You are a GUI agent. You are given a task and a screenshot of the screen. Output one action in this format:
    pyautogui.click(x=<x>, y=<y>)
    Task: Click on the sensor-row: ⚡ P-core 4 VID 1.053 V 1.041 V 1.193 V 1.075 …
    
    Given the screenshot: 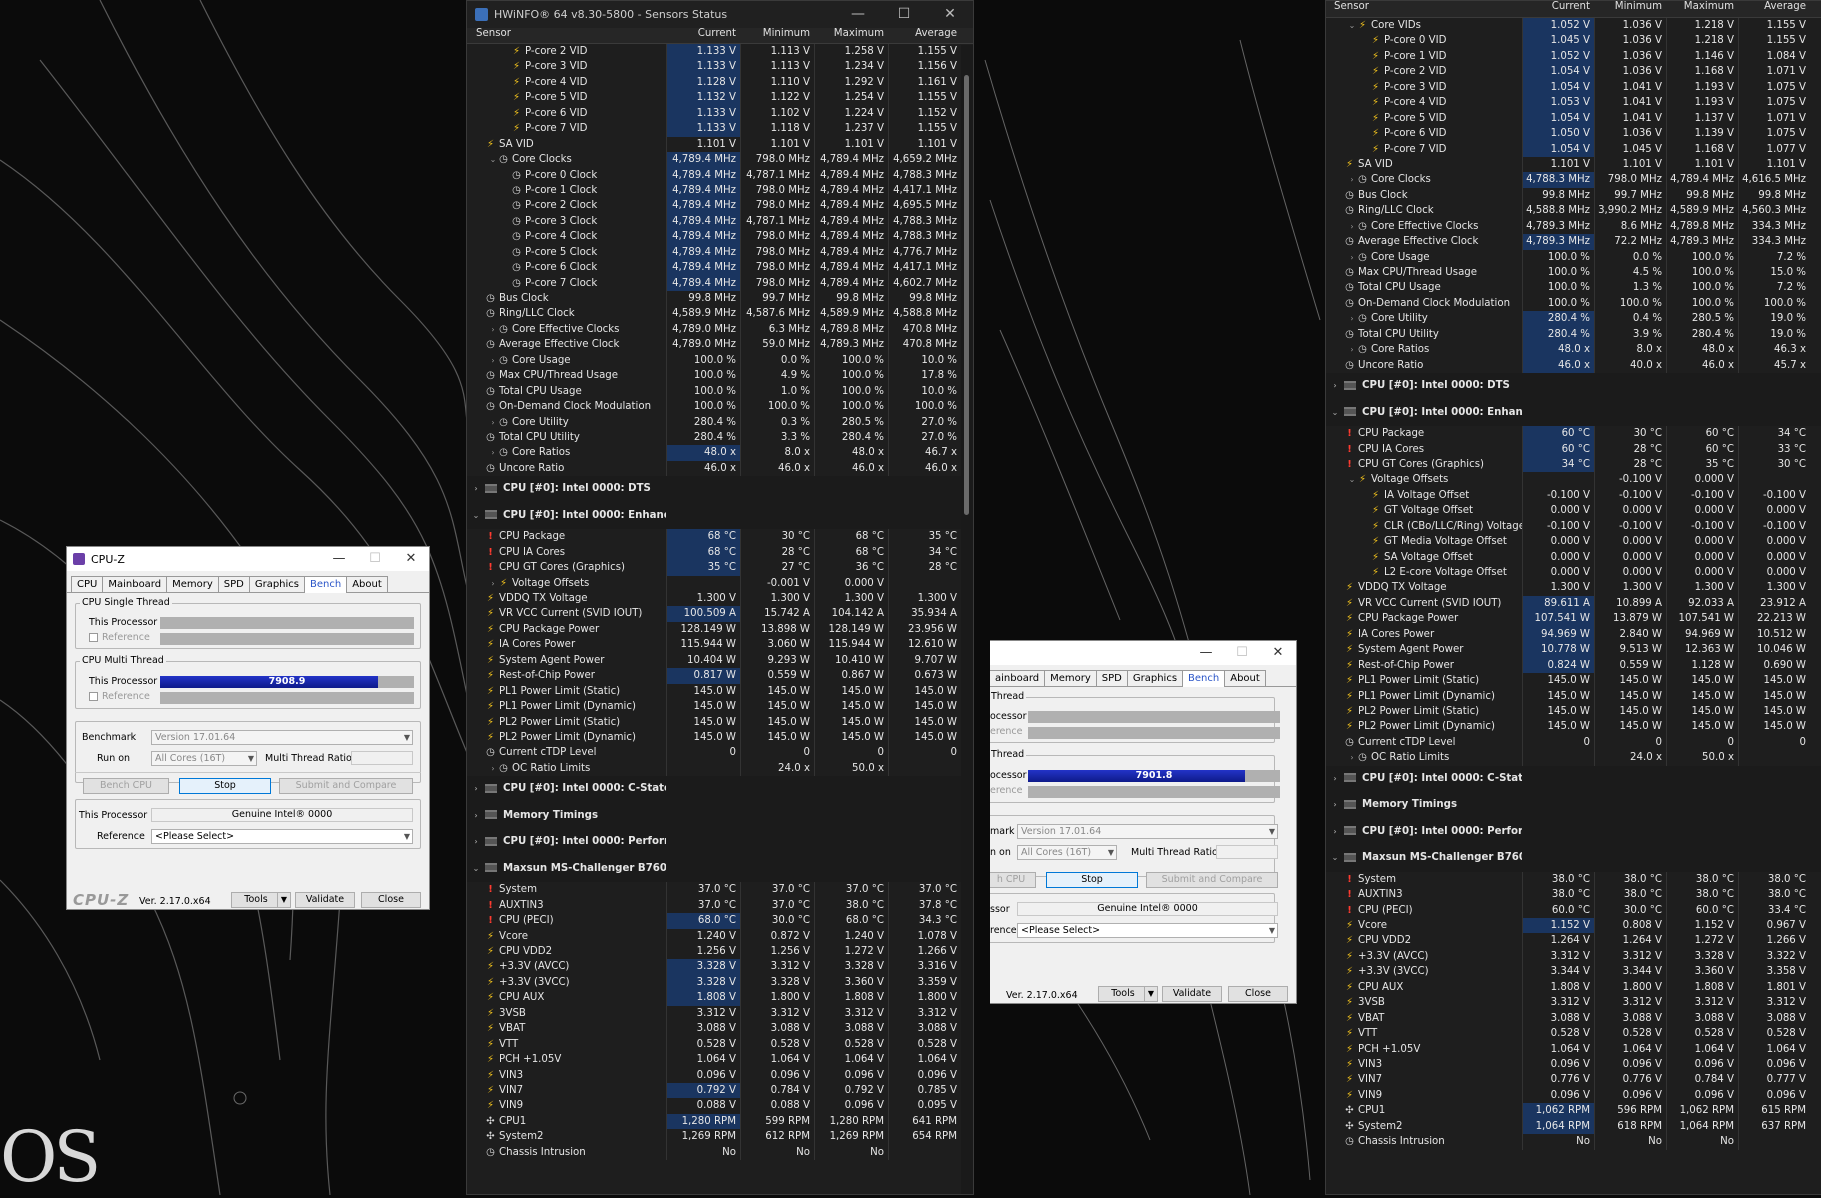 What is the action you would take?
    pyautogui.click(x=1573, y=103)
    